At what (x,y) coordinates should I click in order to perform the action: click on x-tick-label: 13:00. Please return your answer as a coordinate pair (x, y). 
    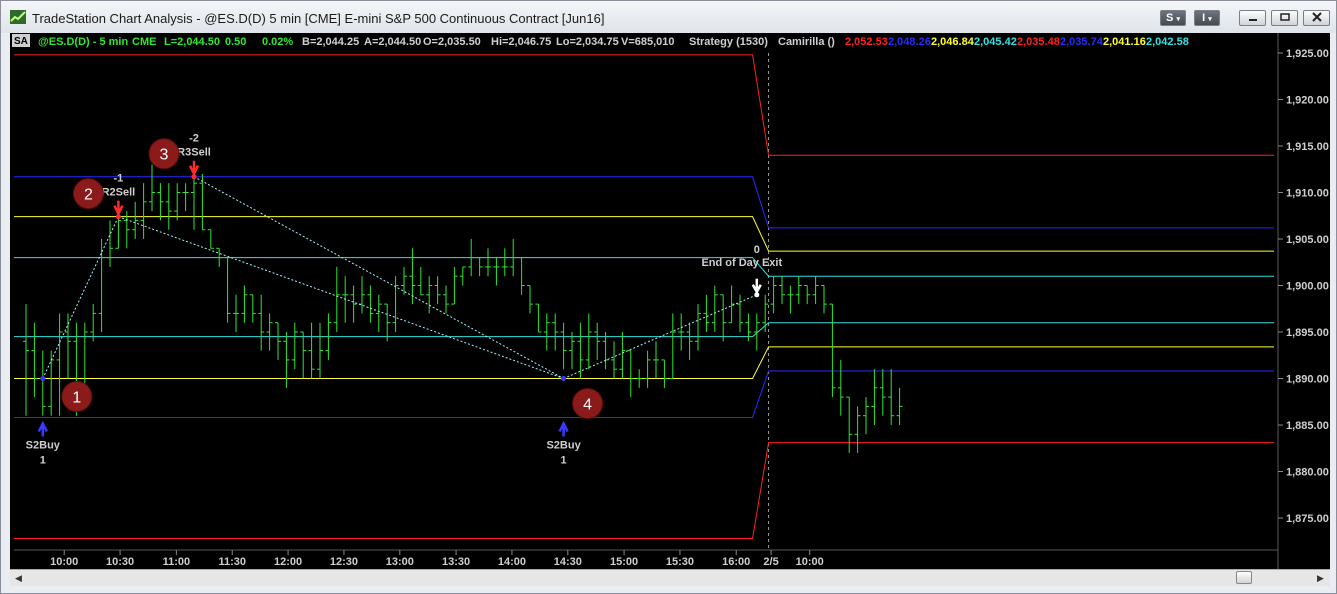
    Looking at the image, I should click on (400, 562).